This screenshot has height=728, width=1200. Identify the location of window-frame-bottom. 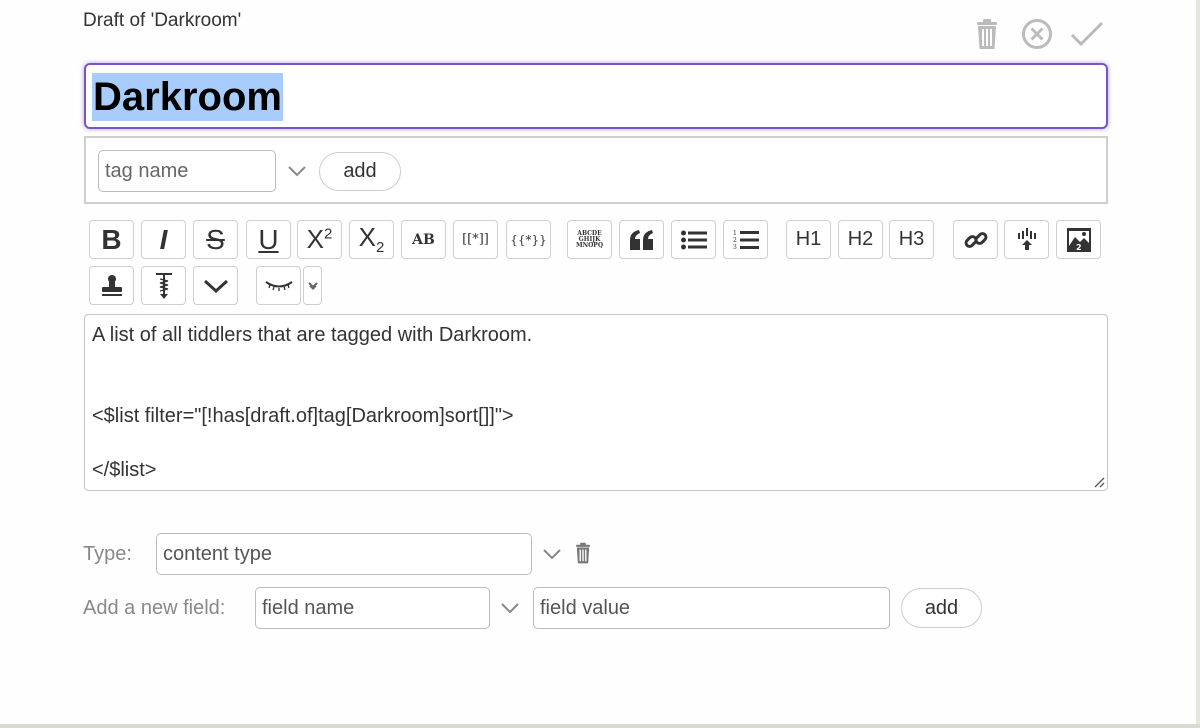
(600, 726).